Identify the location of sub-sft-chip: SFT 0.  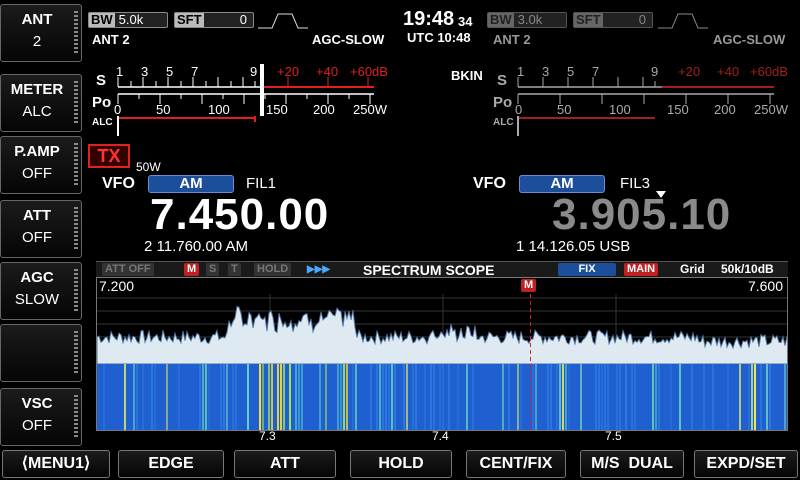
(613, 20).